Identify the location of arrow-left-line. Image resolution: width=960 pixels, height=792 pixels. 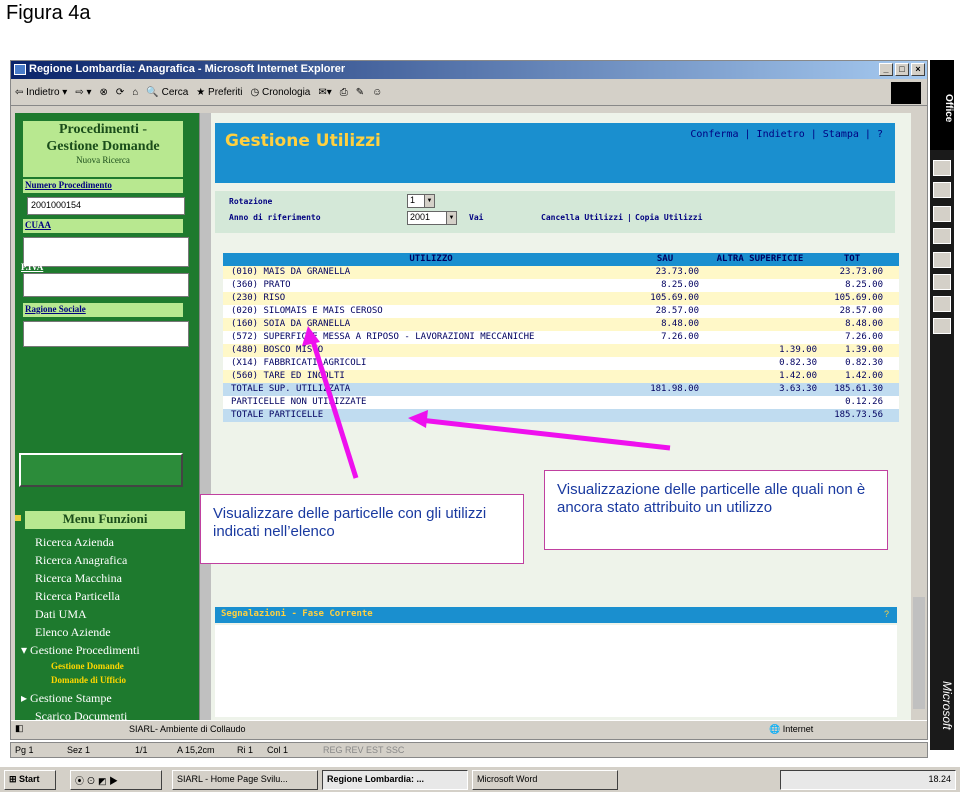
(334, 408).